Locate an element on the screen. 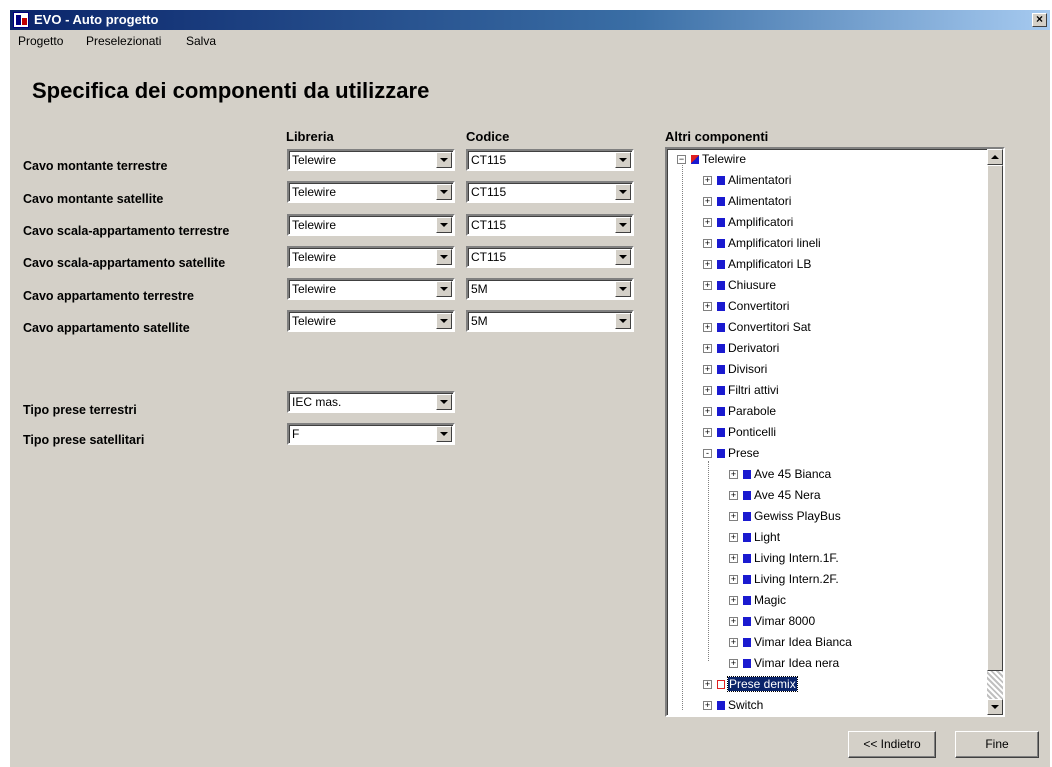 Image resolution: width=1052 pixels, height=767 pixels. tree-node-label: Parabole is located at coordinates (752, 411).